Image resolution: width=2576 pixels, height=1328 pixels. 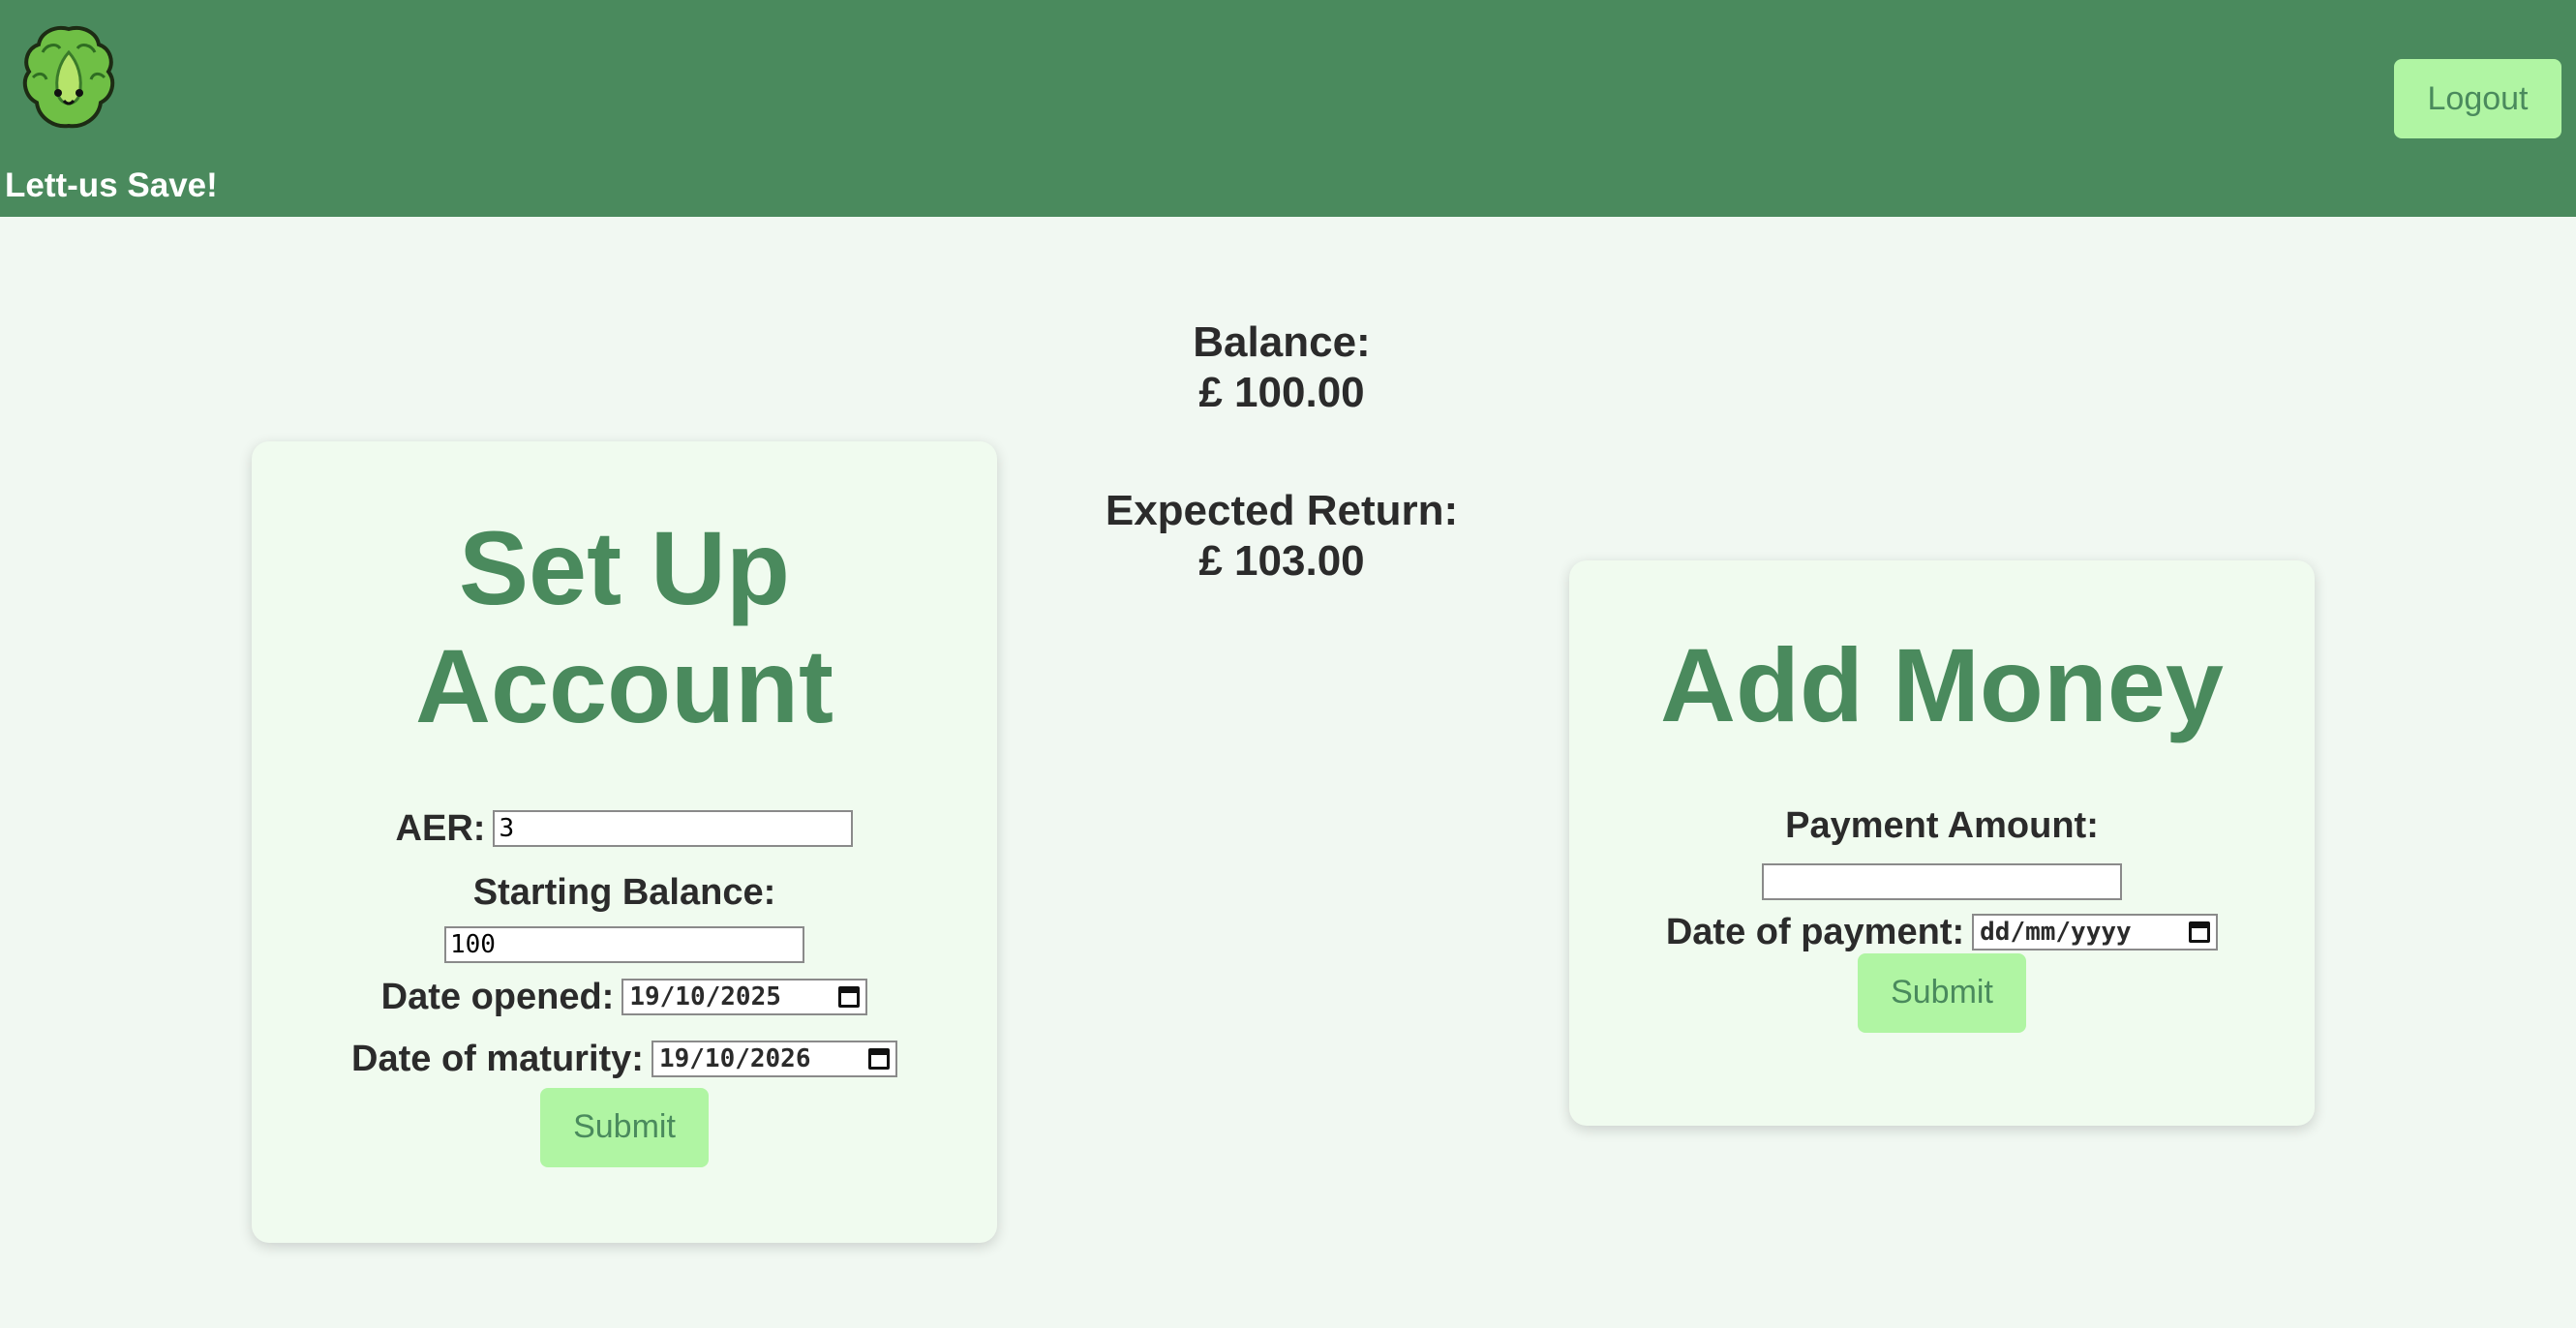 I want to click on setup-account-title: Set Up Account, so click(x=624, y=626).